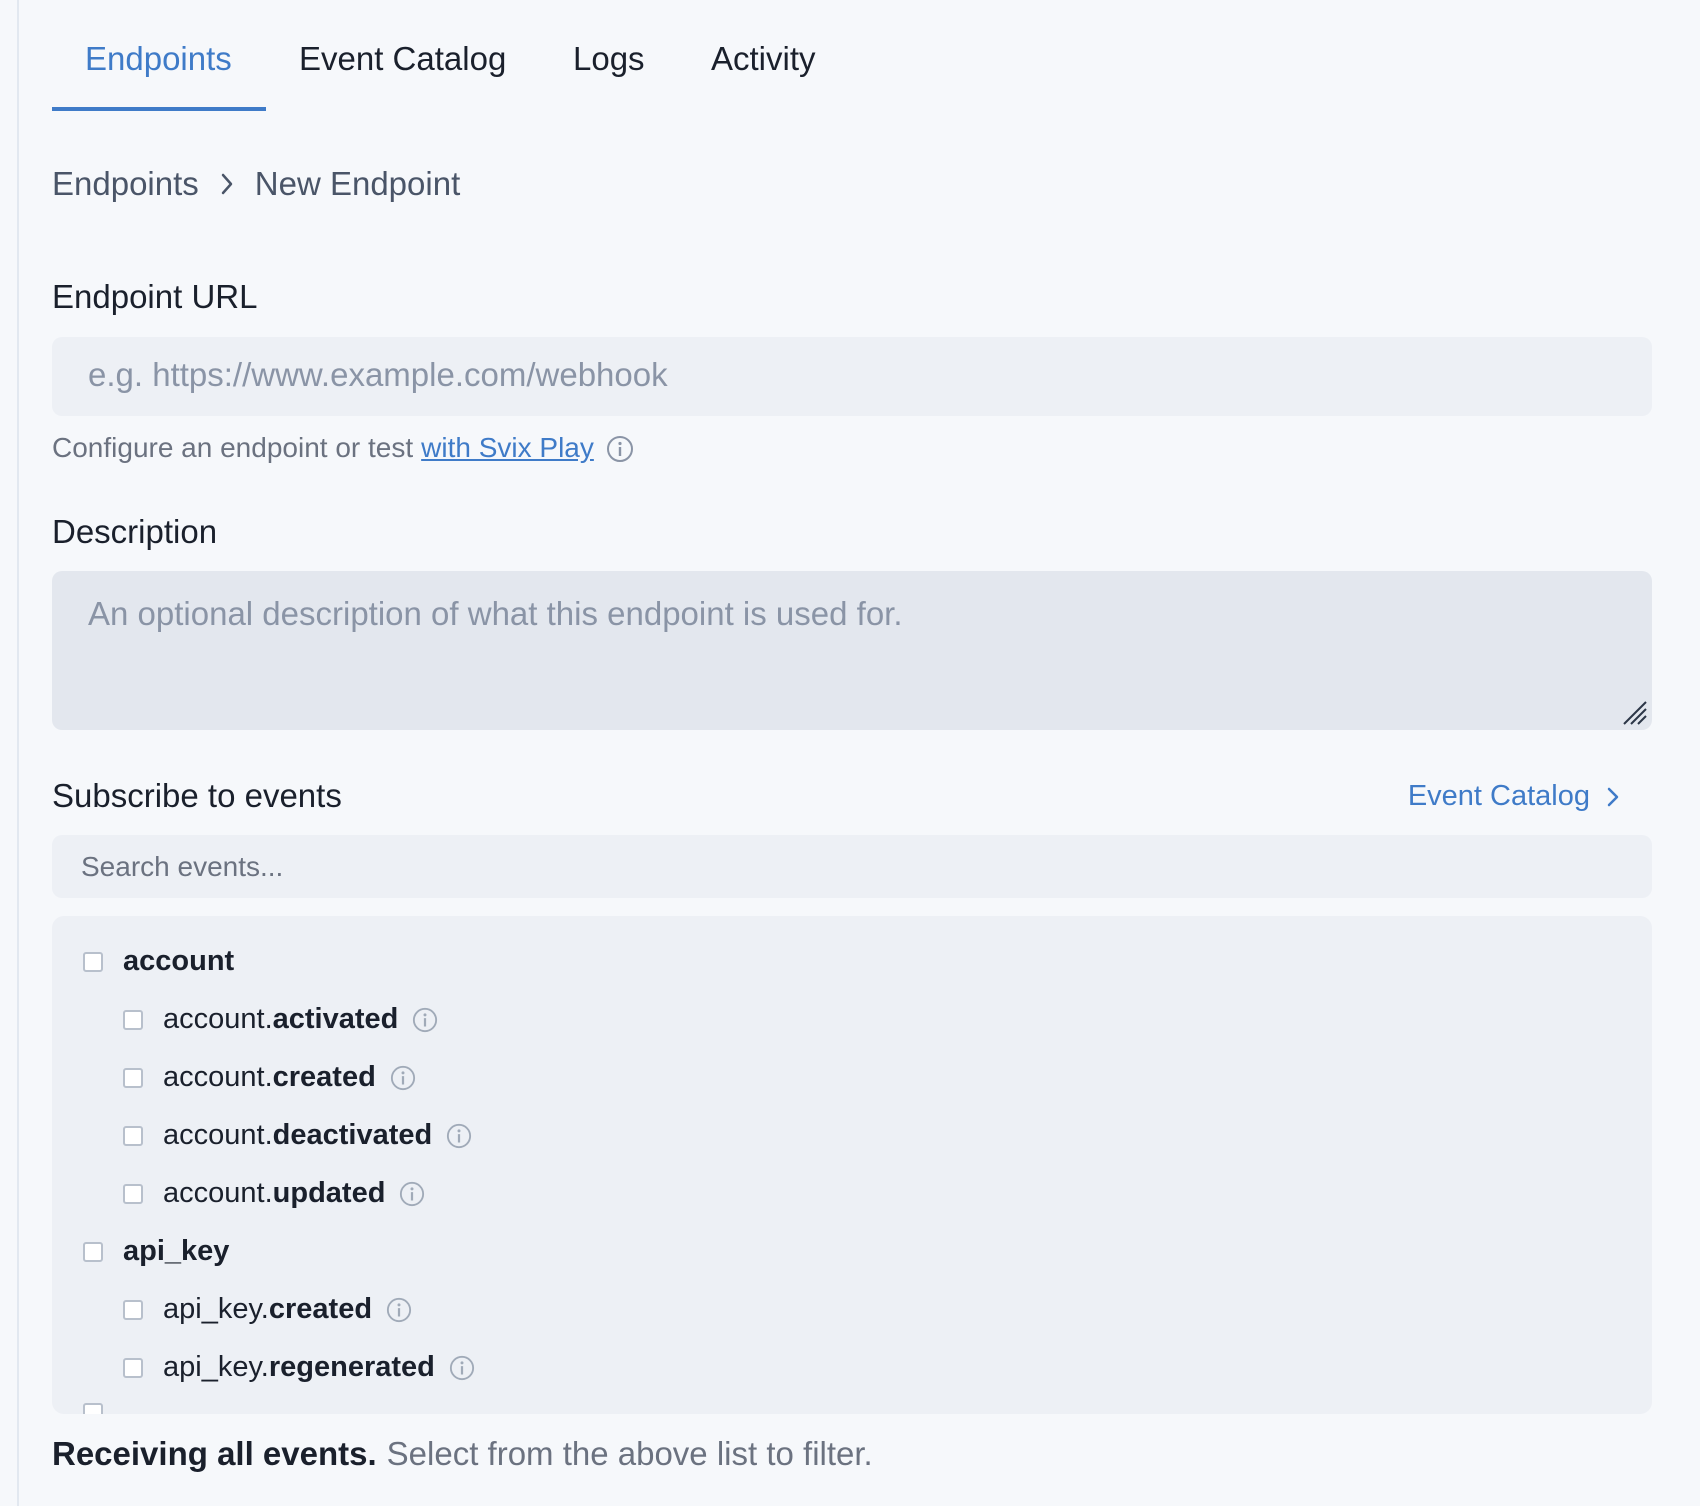  What do you see at coordinates (18, 753) in the screenshot?
I see `left-border` at bounding box center [18, 753].